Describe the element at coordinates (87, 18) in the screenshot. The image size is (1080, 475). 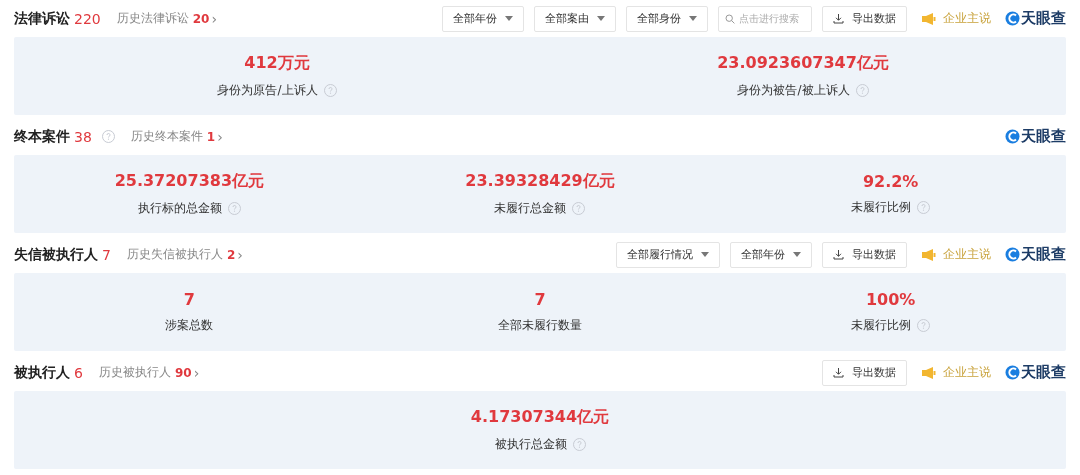
I see `section-count: 220` at that location.